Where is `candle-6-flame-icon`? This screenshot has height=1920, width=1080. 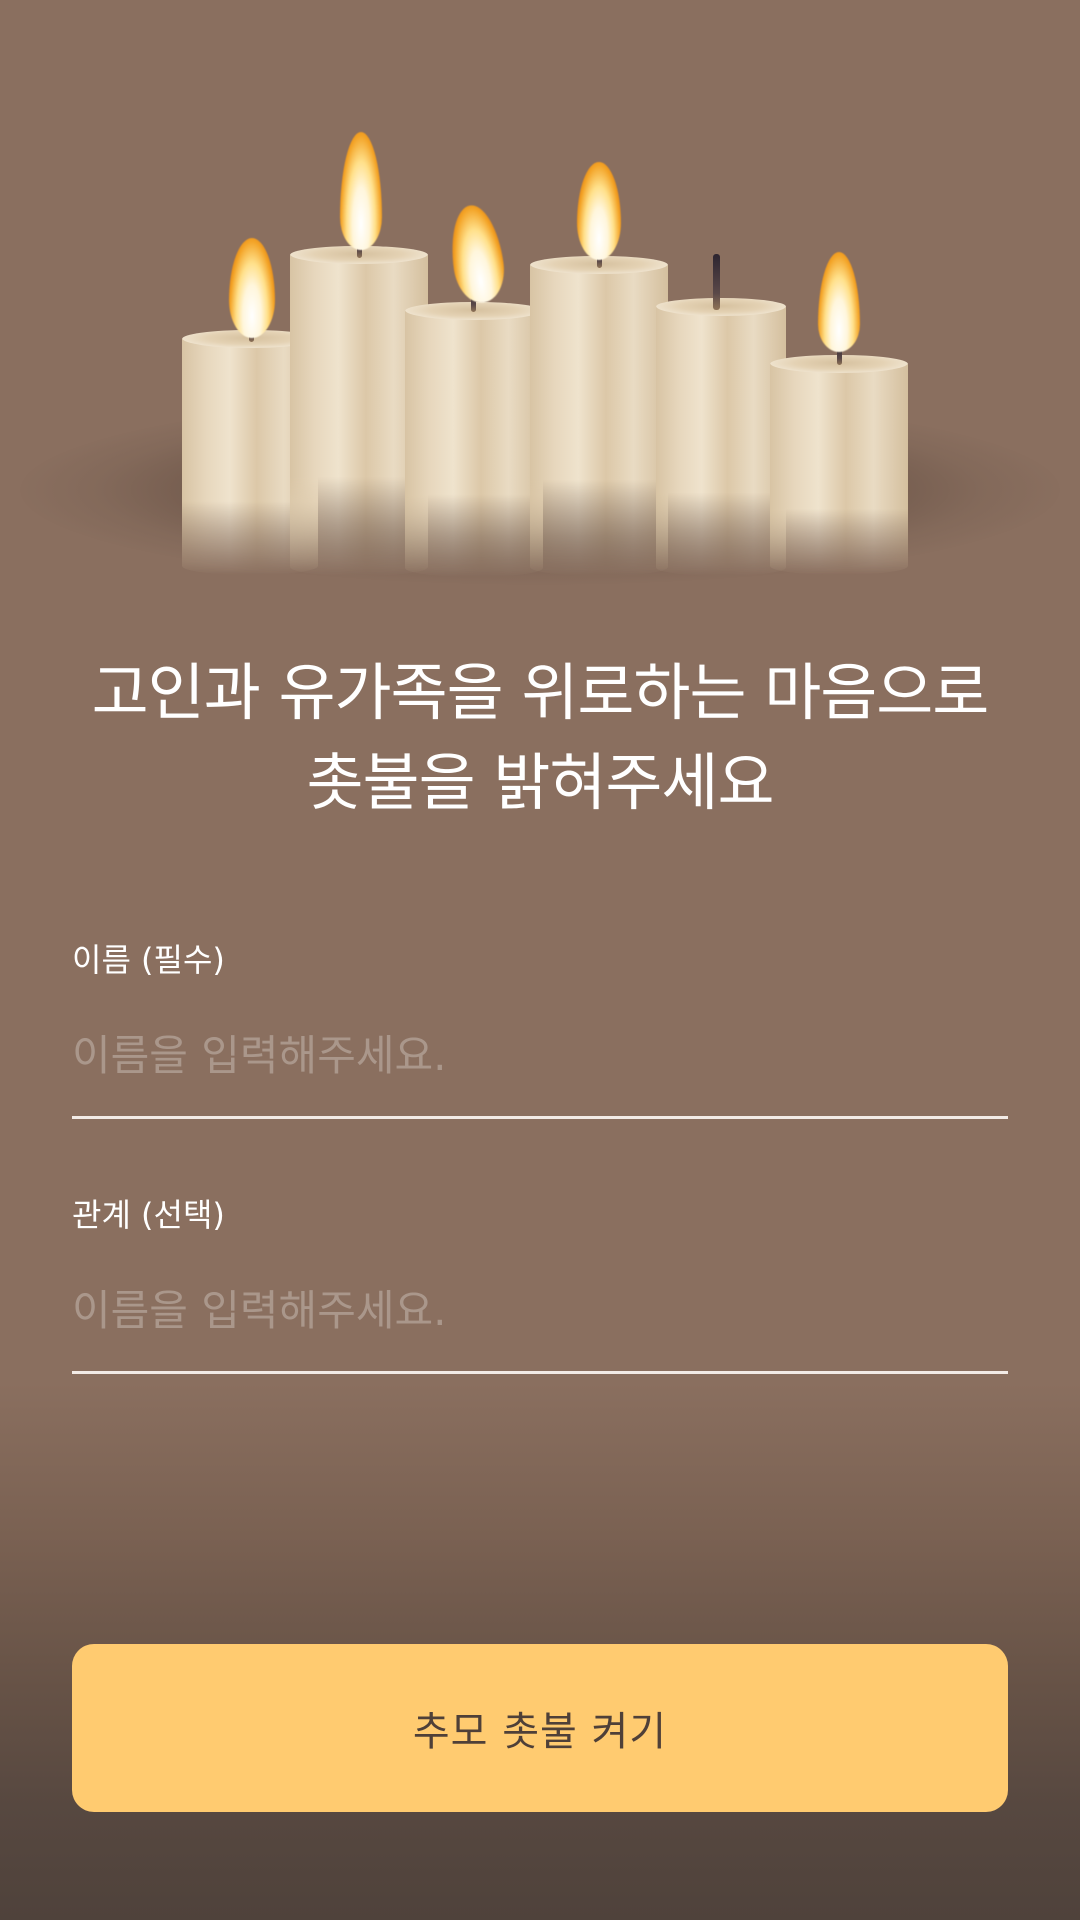
candle-6-flame-icon is located at coordinates (839, 302).